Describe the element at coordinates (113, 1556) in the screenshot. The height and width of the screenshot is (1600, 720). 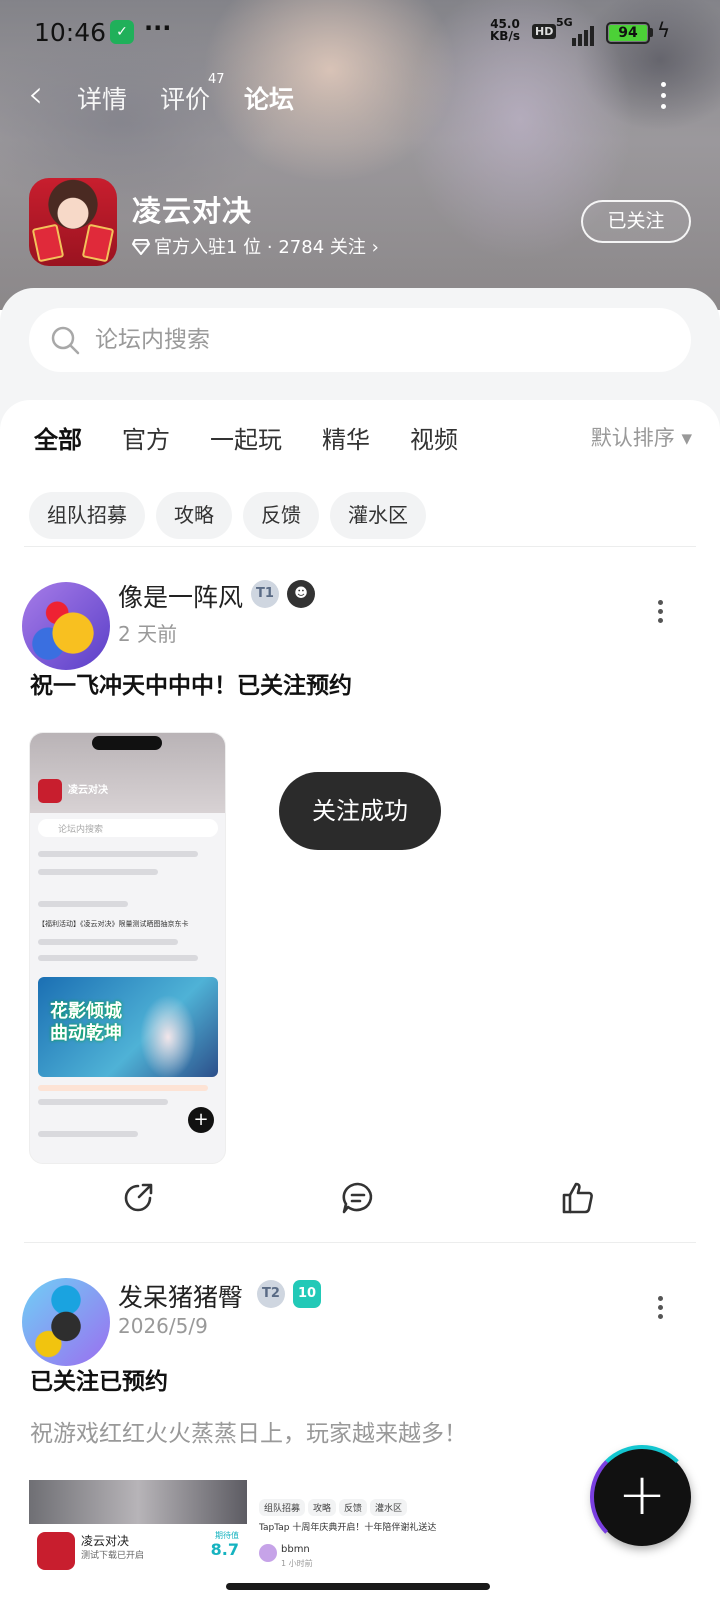
I see `image-subtitle: 测试下载已开启` at that location.